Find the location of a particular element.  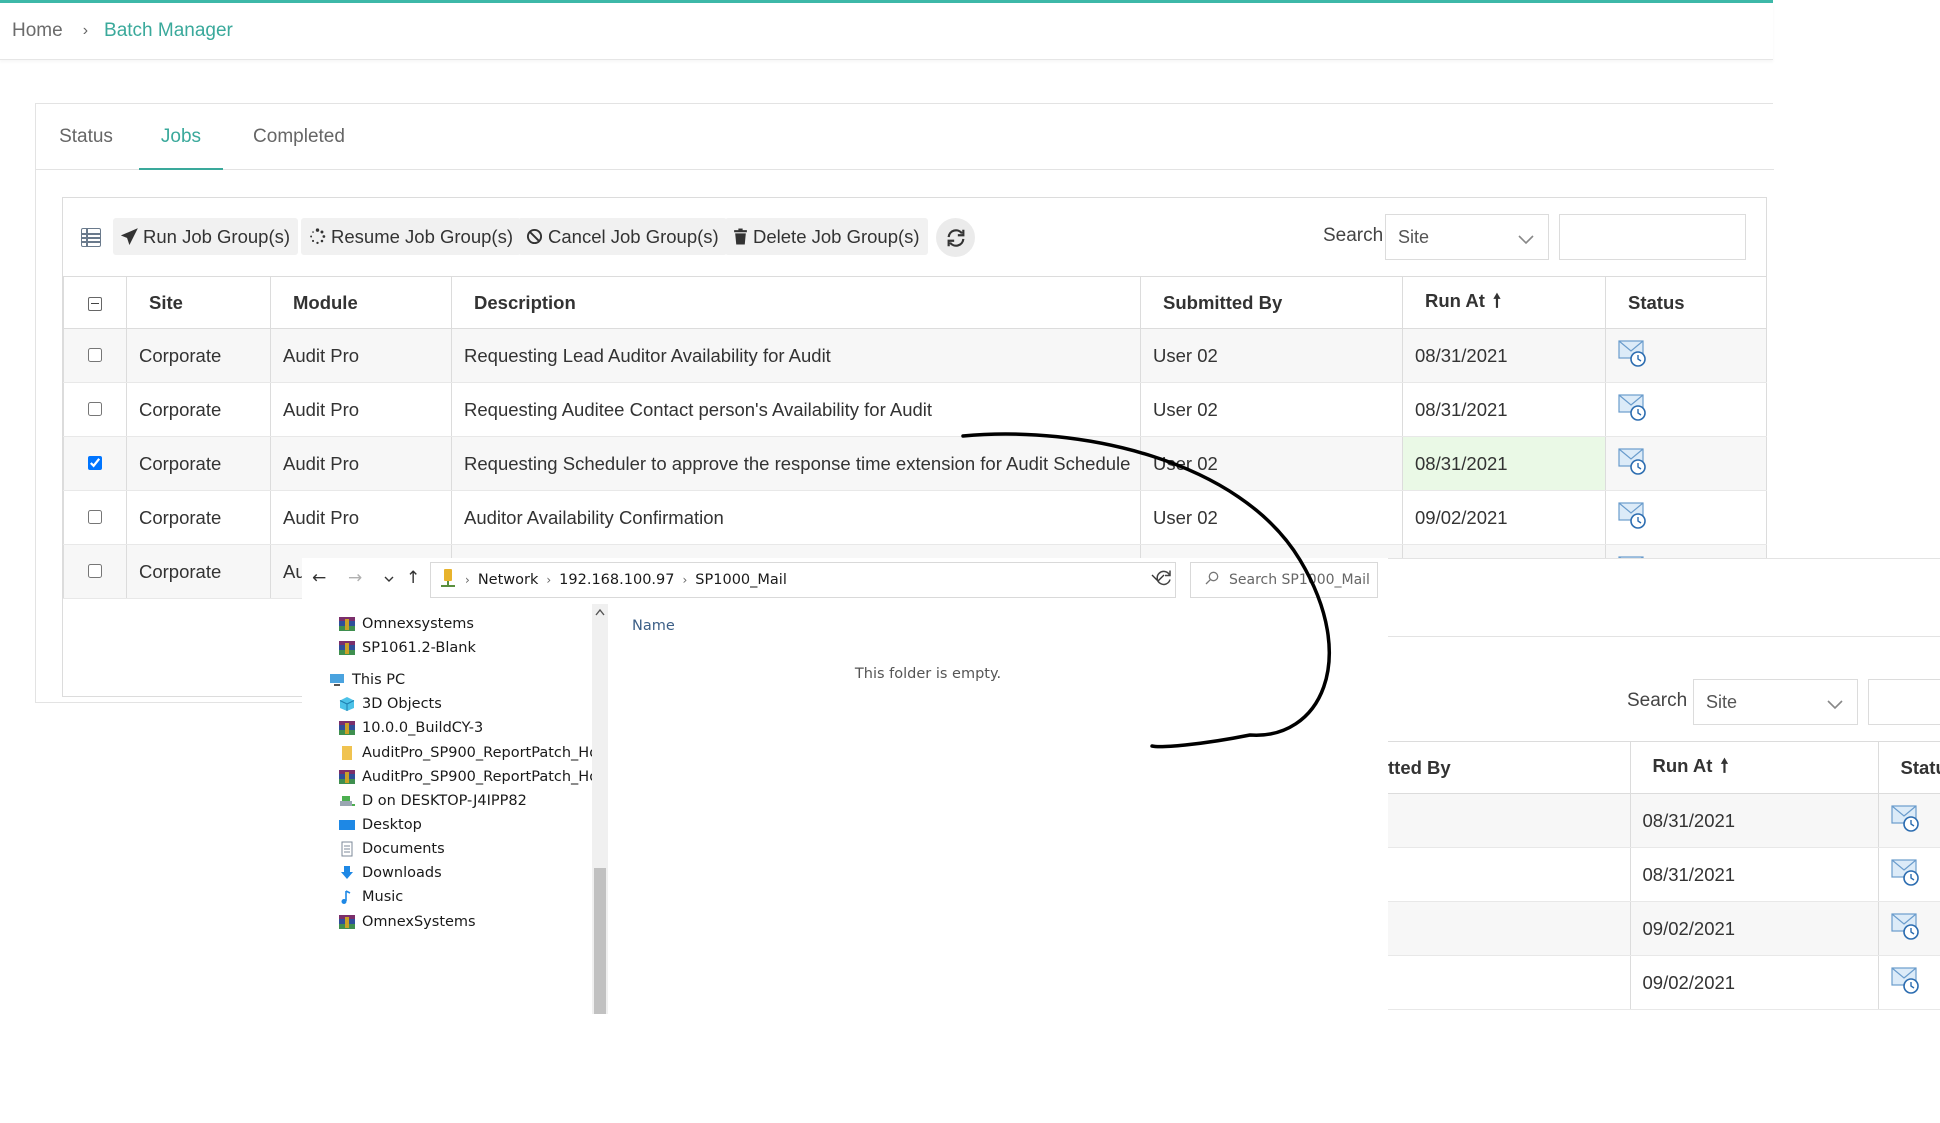

tab-status: Status is located at coordinates (86, 137).